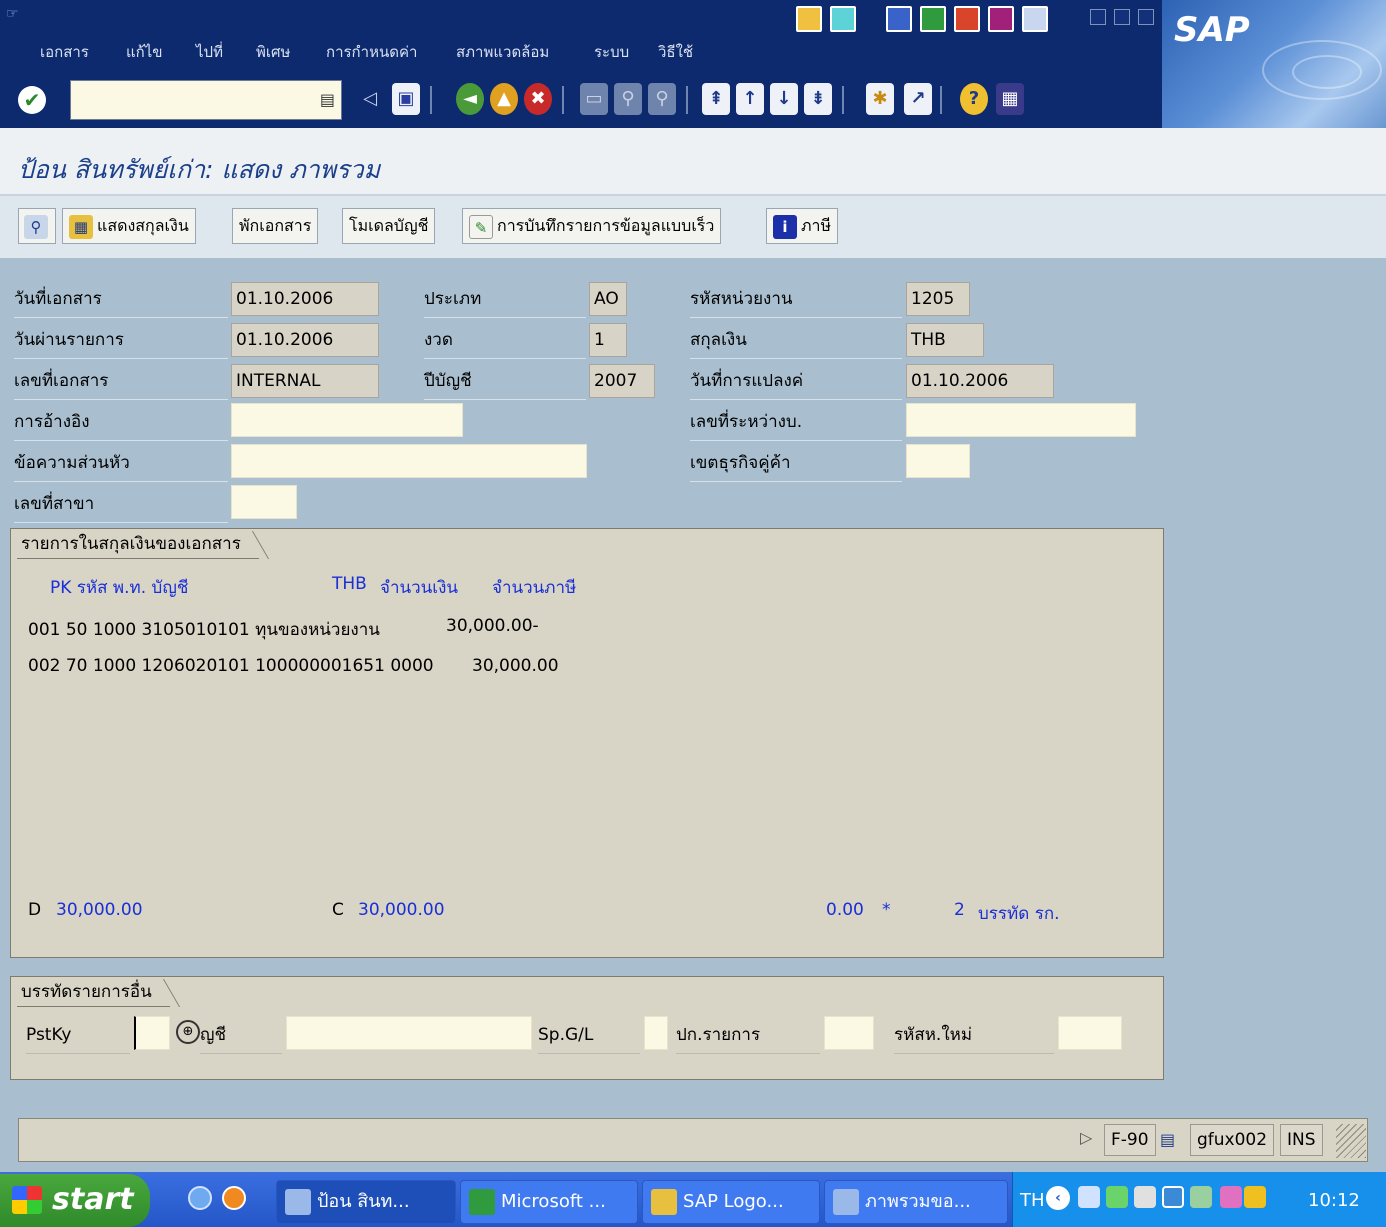  Describe the element at coordinates (188, 1032) in the screenshot. I see `multi-select-icon: ⊕` at that location.